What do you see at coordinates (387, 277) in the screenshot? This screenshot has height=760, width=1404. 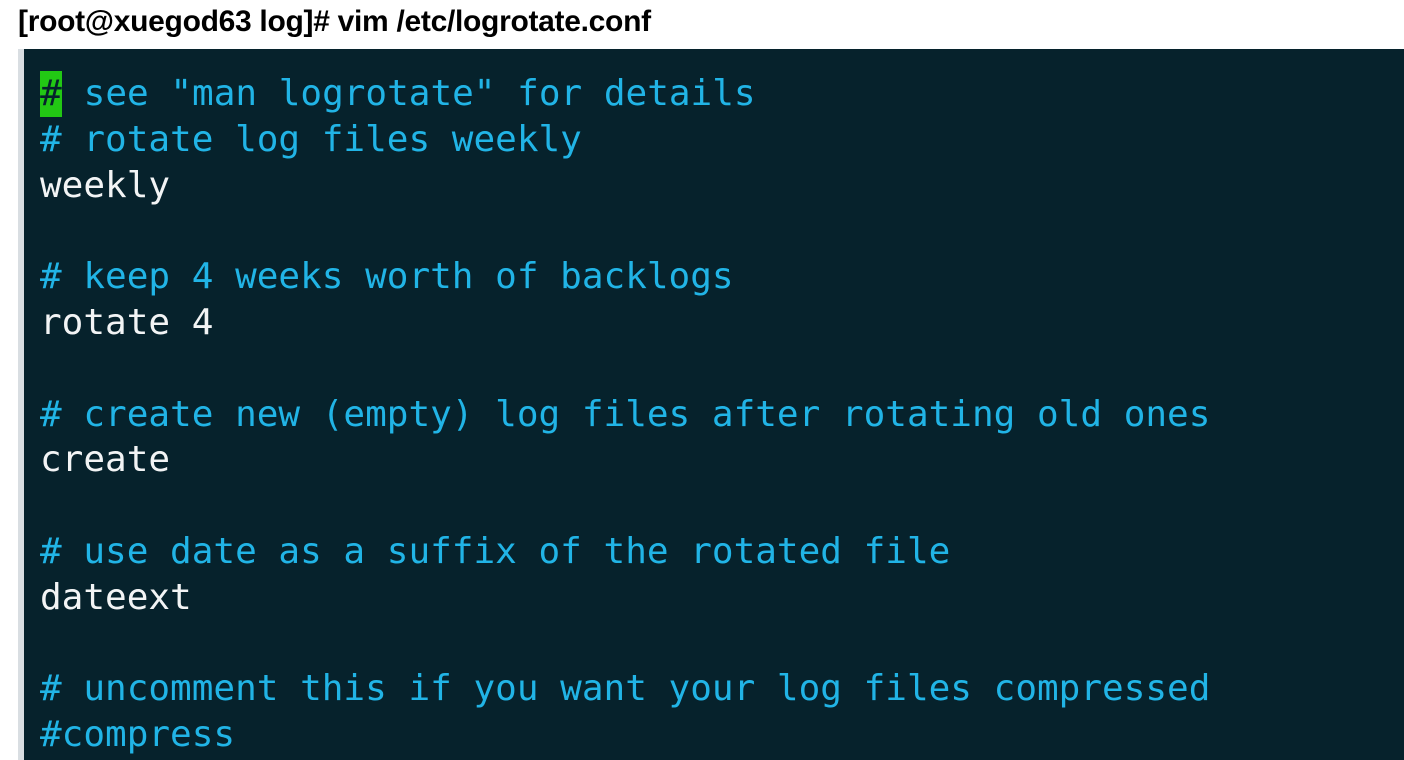 I see `editor-line: # keep 4 weeks worth of backlogs` at bounding box center [387, 277].